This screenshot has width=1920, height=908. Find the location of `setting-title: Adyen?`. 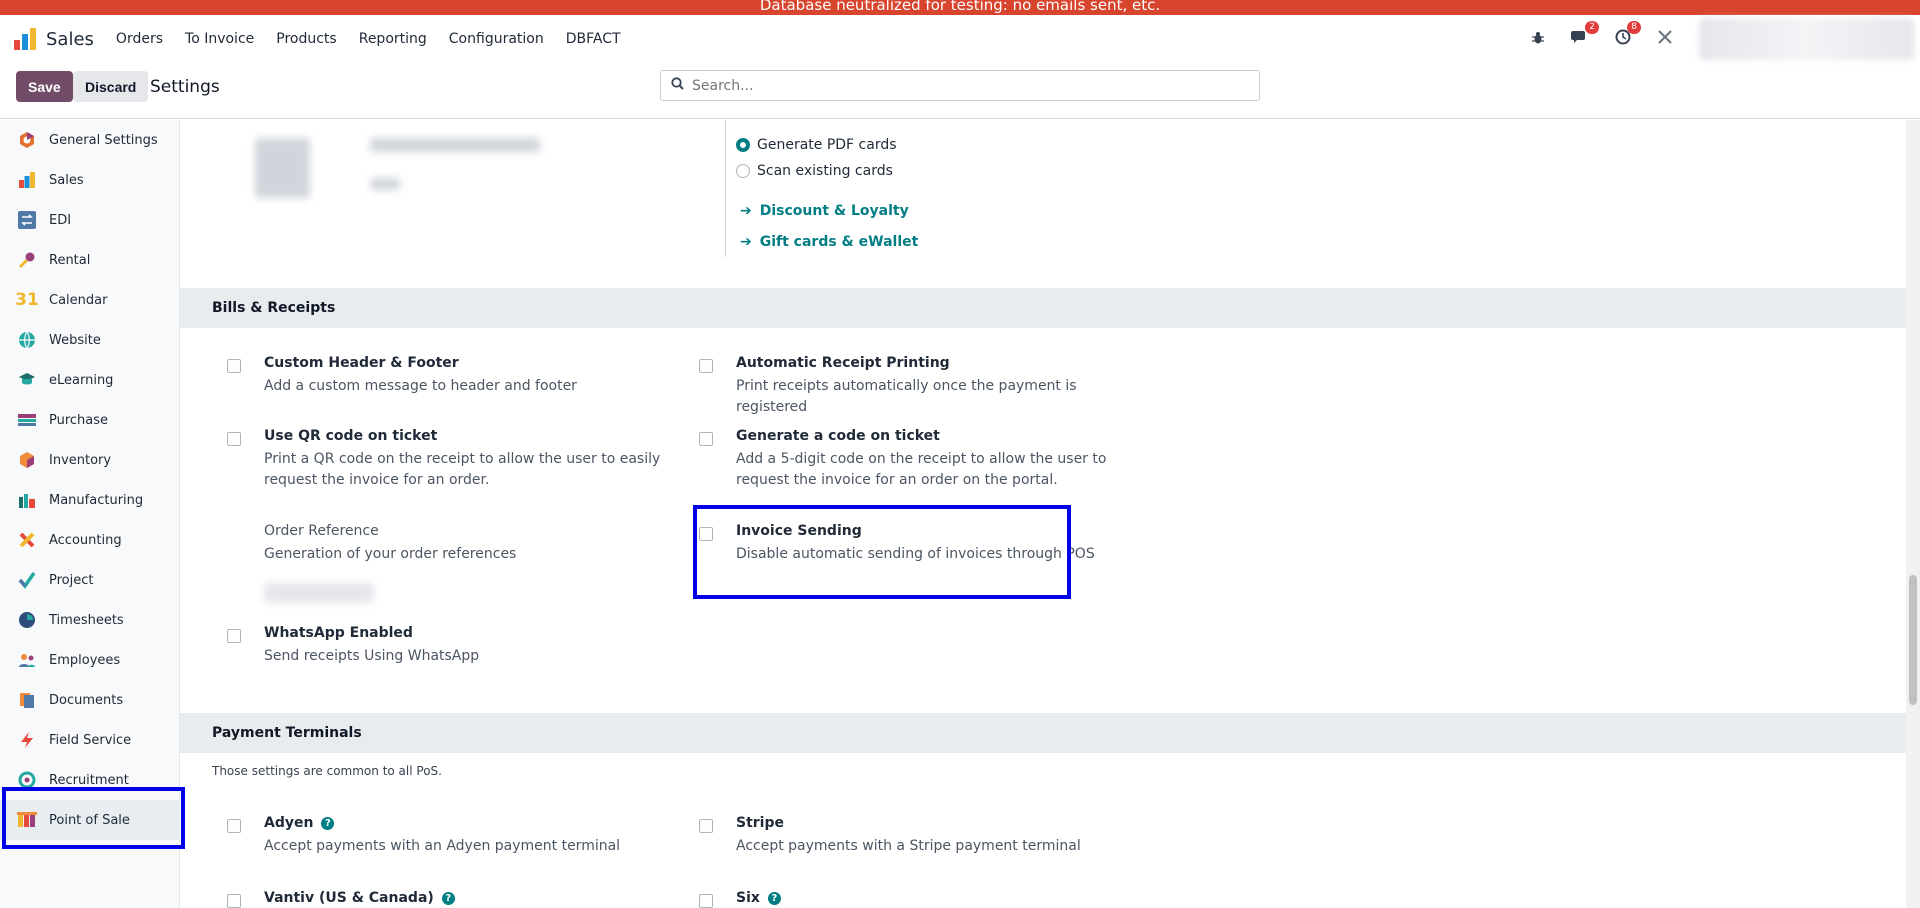

setting-title: Adyen? is located at coordinates (299, 823).